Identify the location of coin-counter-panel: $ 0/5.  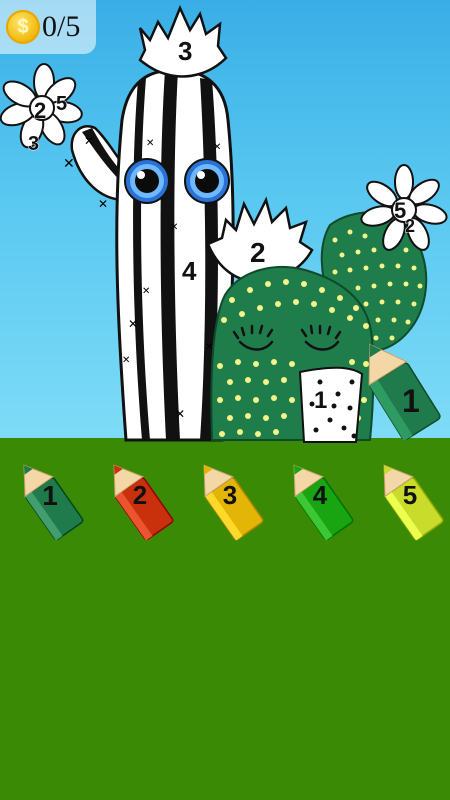
(48, 27).